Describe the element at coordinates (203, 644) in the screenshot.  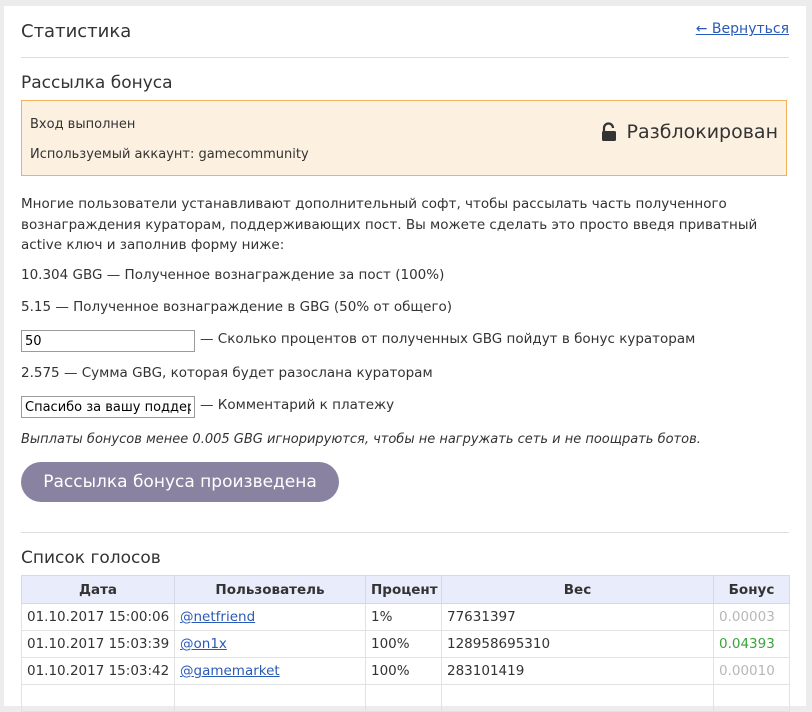
I see `vote-user-link: @on1x` at that location.